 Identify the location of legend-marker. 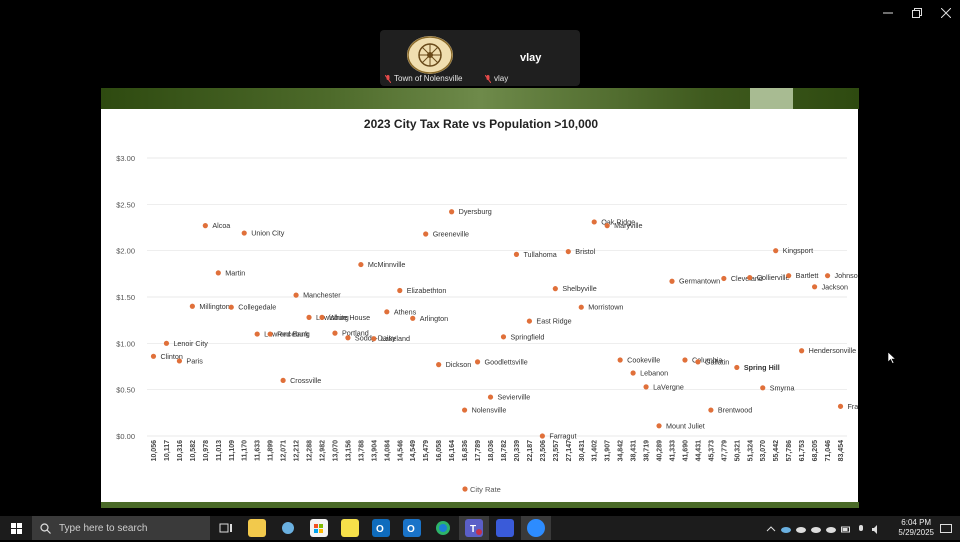
(465, 489).